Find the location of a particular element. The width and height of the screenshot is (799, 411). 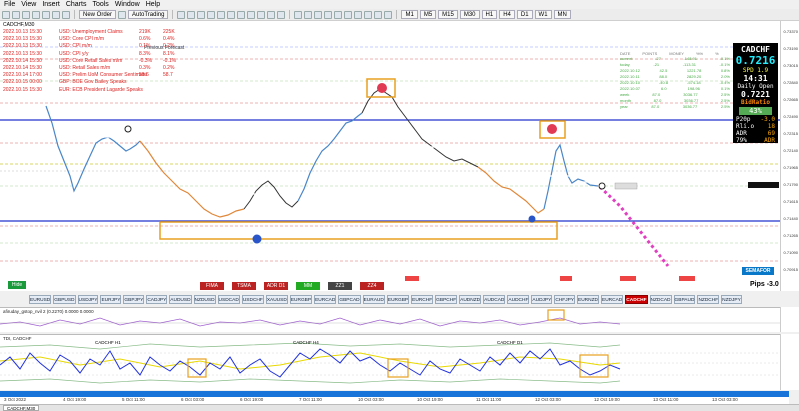

indicator-toggle-button: MM is located at coordinates (308, 286).